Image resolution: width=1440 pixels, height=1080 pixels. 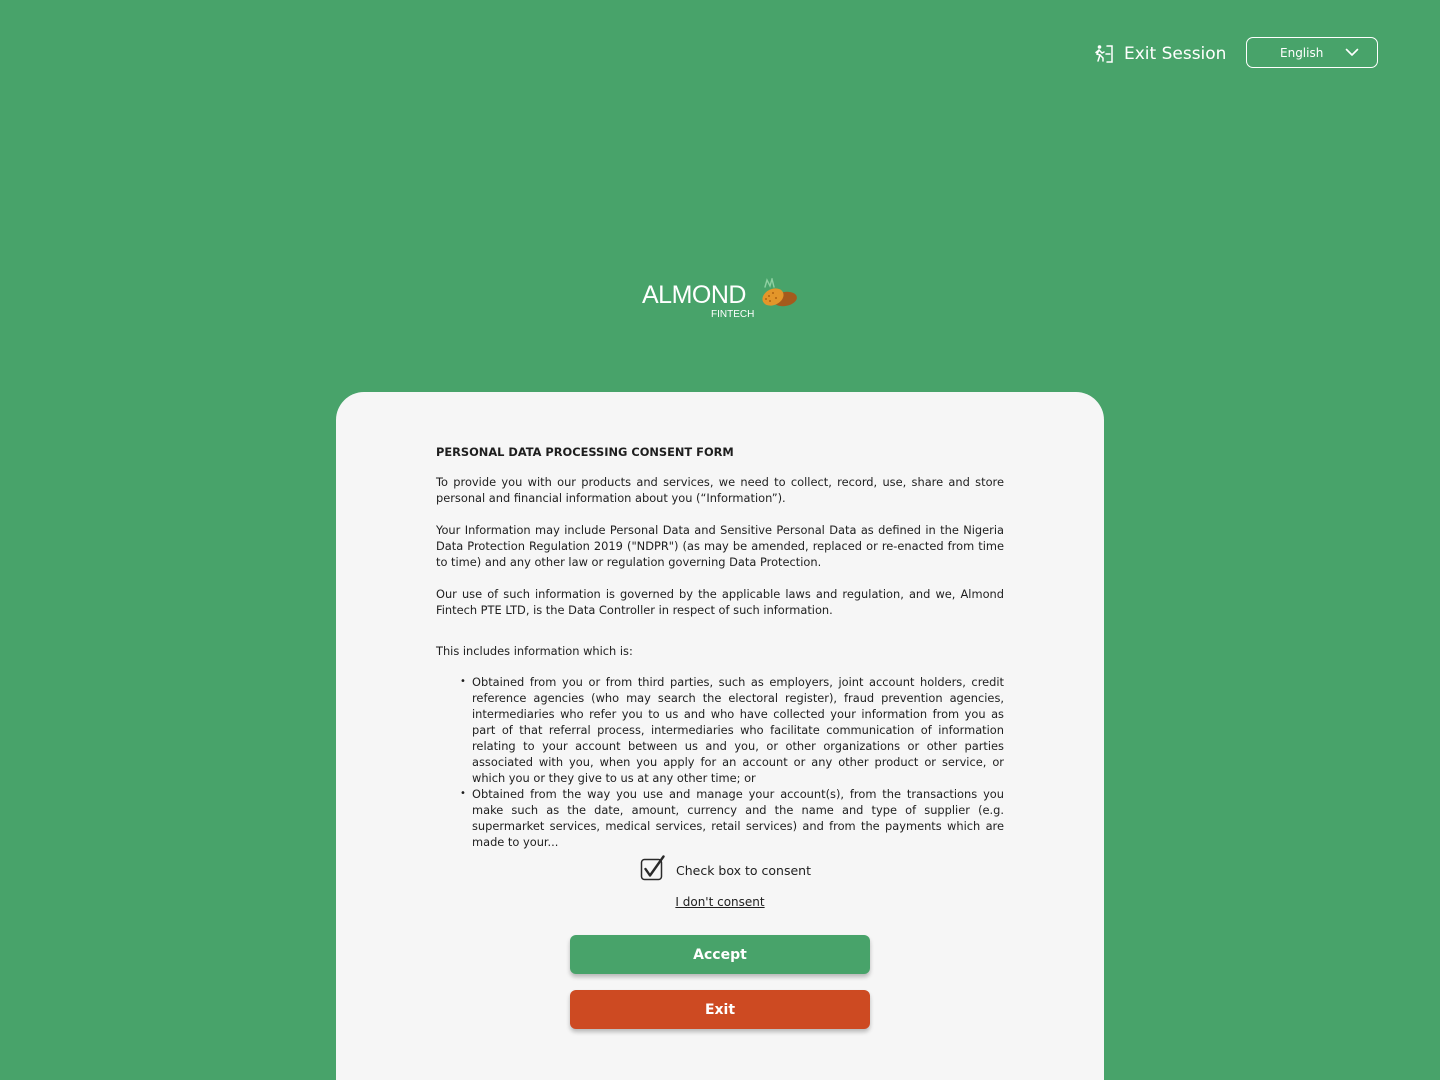 I want to click on no-consent-link: I don't consent, so click(x=720, y=902).